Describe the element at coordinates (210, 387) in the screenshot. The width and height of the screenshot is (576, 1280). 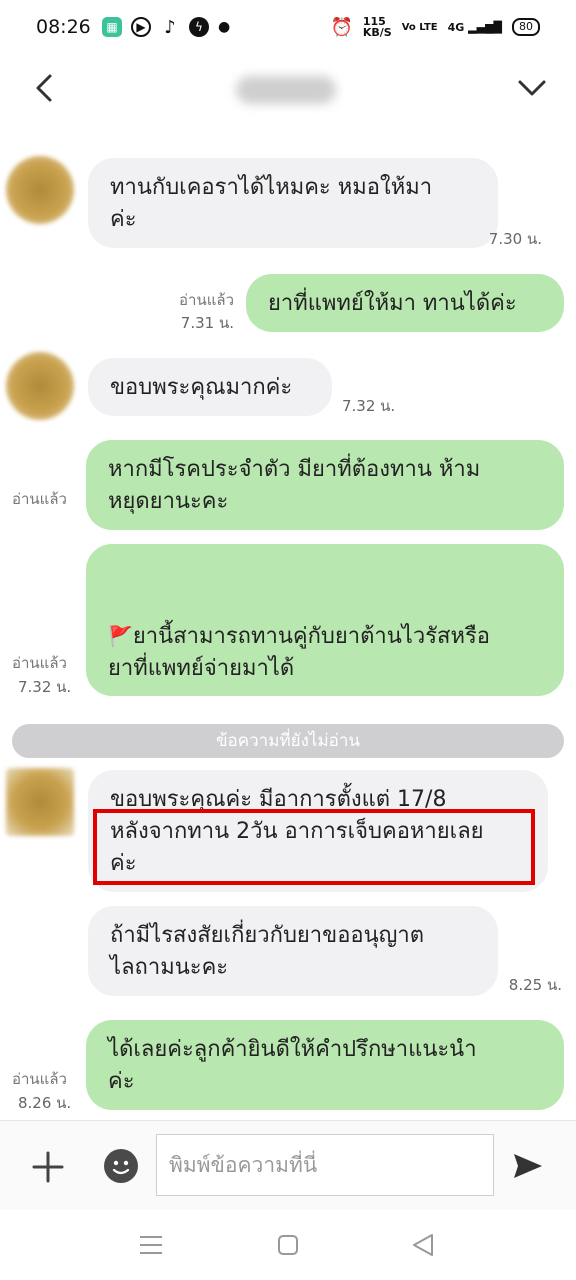
I see `message-bubble-incoming: ขอบพระคุณมากค่ะ` at that location.